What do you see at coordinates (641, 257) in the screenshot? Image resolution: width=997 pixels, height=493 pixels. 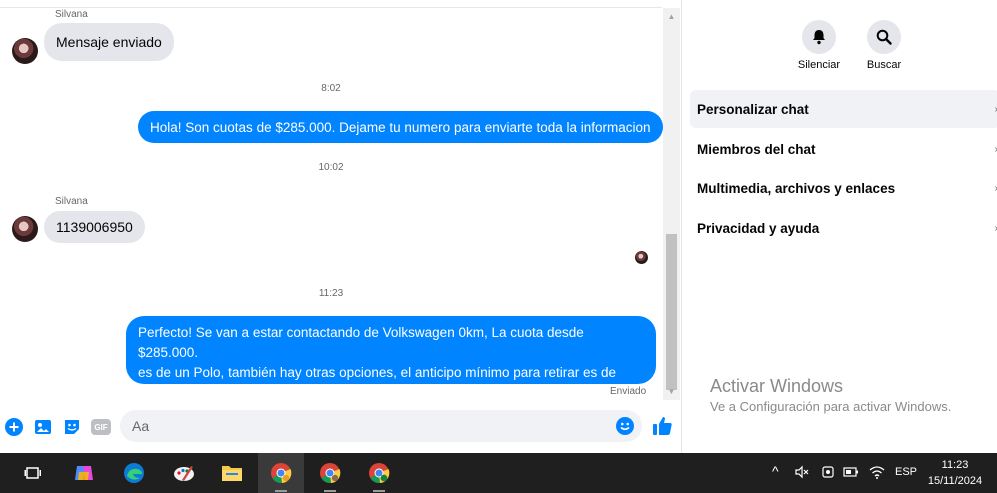 I see `seen-avatar` at bounding box center [641, 257].